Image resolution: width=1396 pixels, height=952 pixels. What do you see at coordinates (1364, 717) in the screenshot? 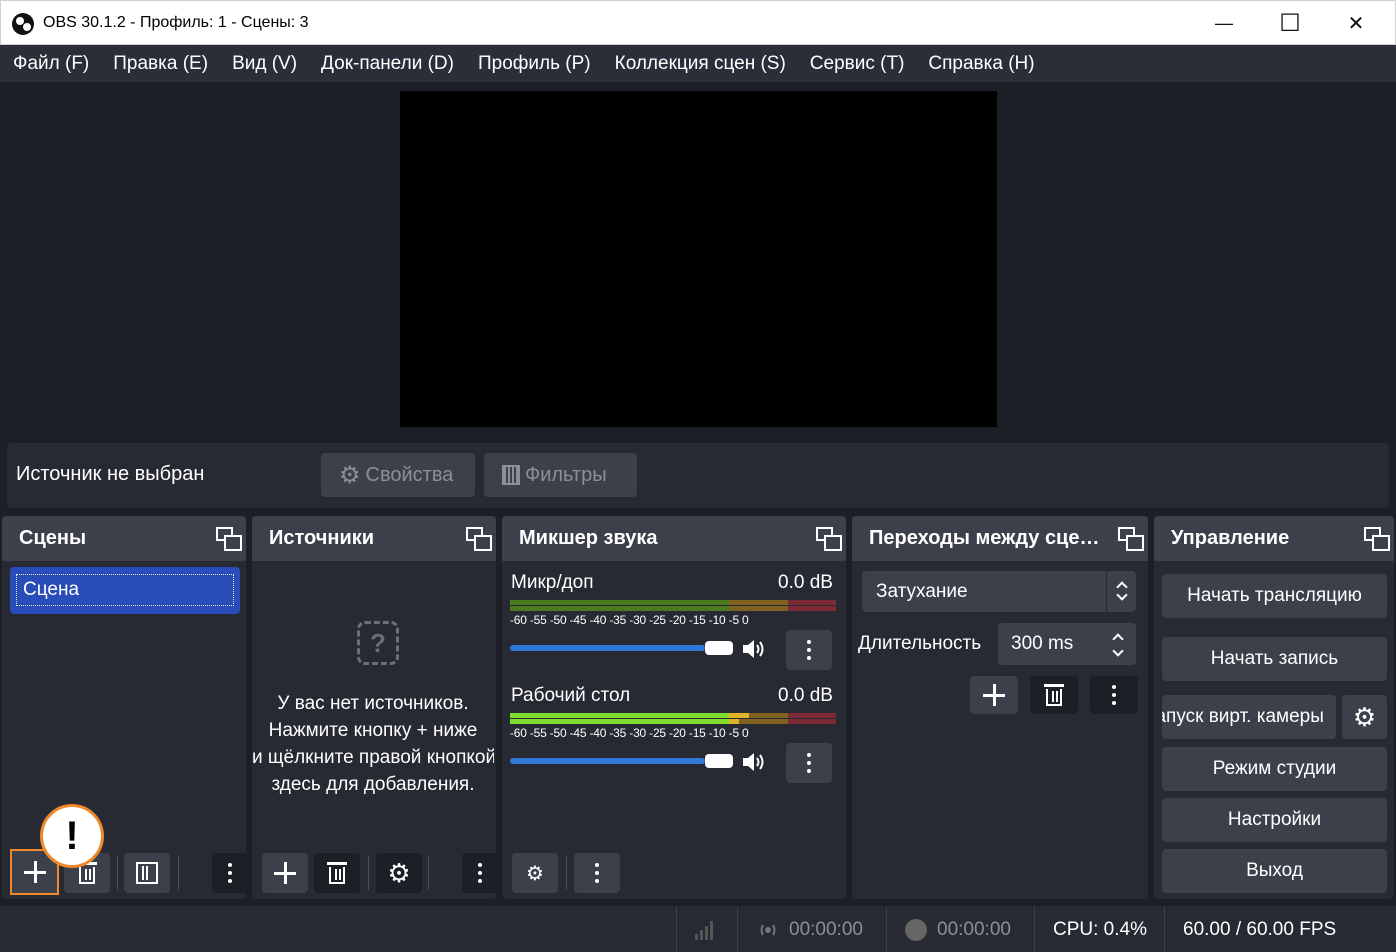
I see `virtual-camera-settings-button: ⚙` at bounding box center [1364, 717].